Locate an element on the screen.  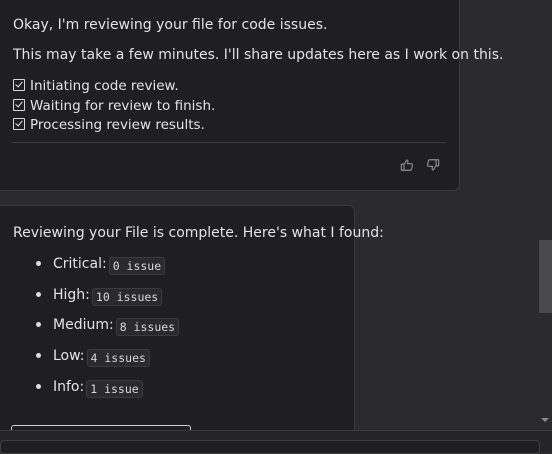
scrollbar-thumb is located at coordinates (545, 276).